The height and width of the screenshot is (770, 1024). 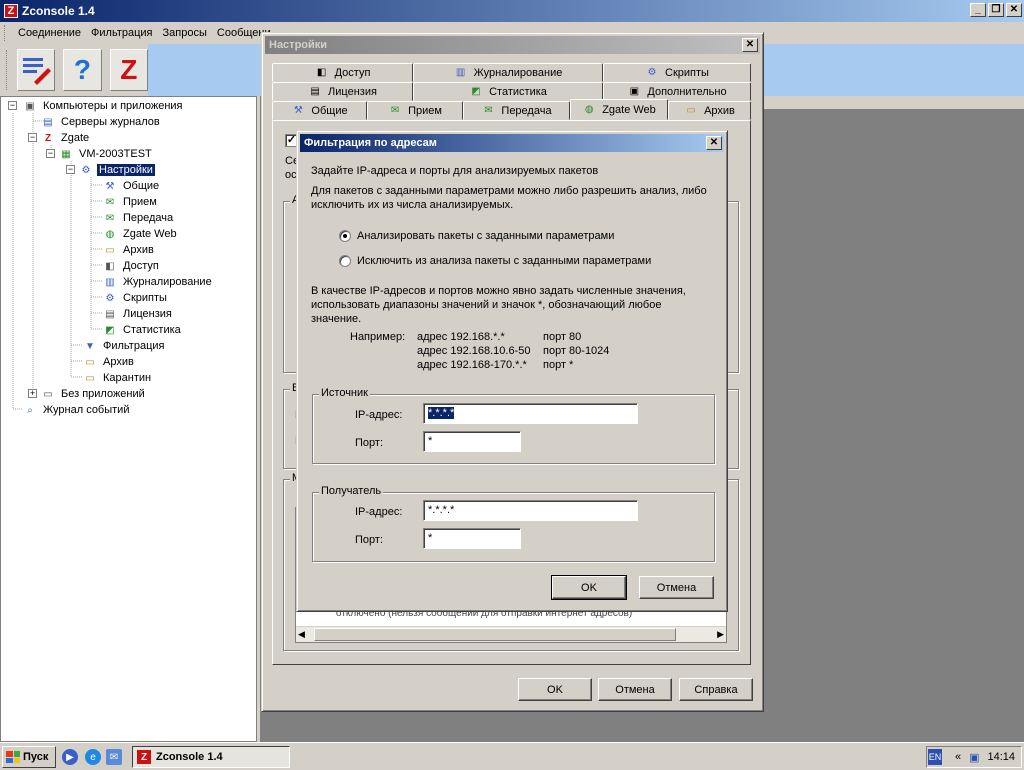 I want to click on hint-line3: значение., so click(x=336, y=319).